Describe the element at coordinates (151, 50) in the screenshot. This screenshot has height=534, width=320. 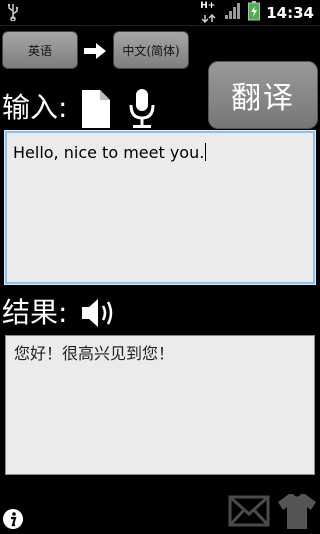
I see `target-language-button: 中文(简体)` at that location.